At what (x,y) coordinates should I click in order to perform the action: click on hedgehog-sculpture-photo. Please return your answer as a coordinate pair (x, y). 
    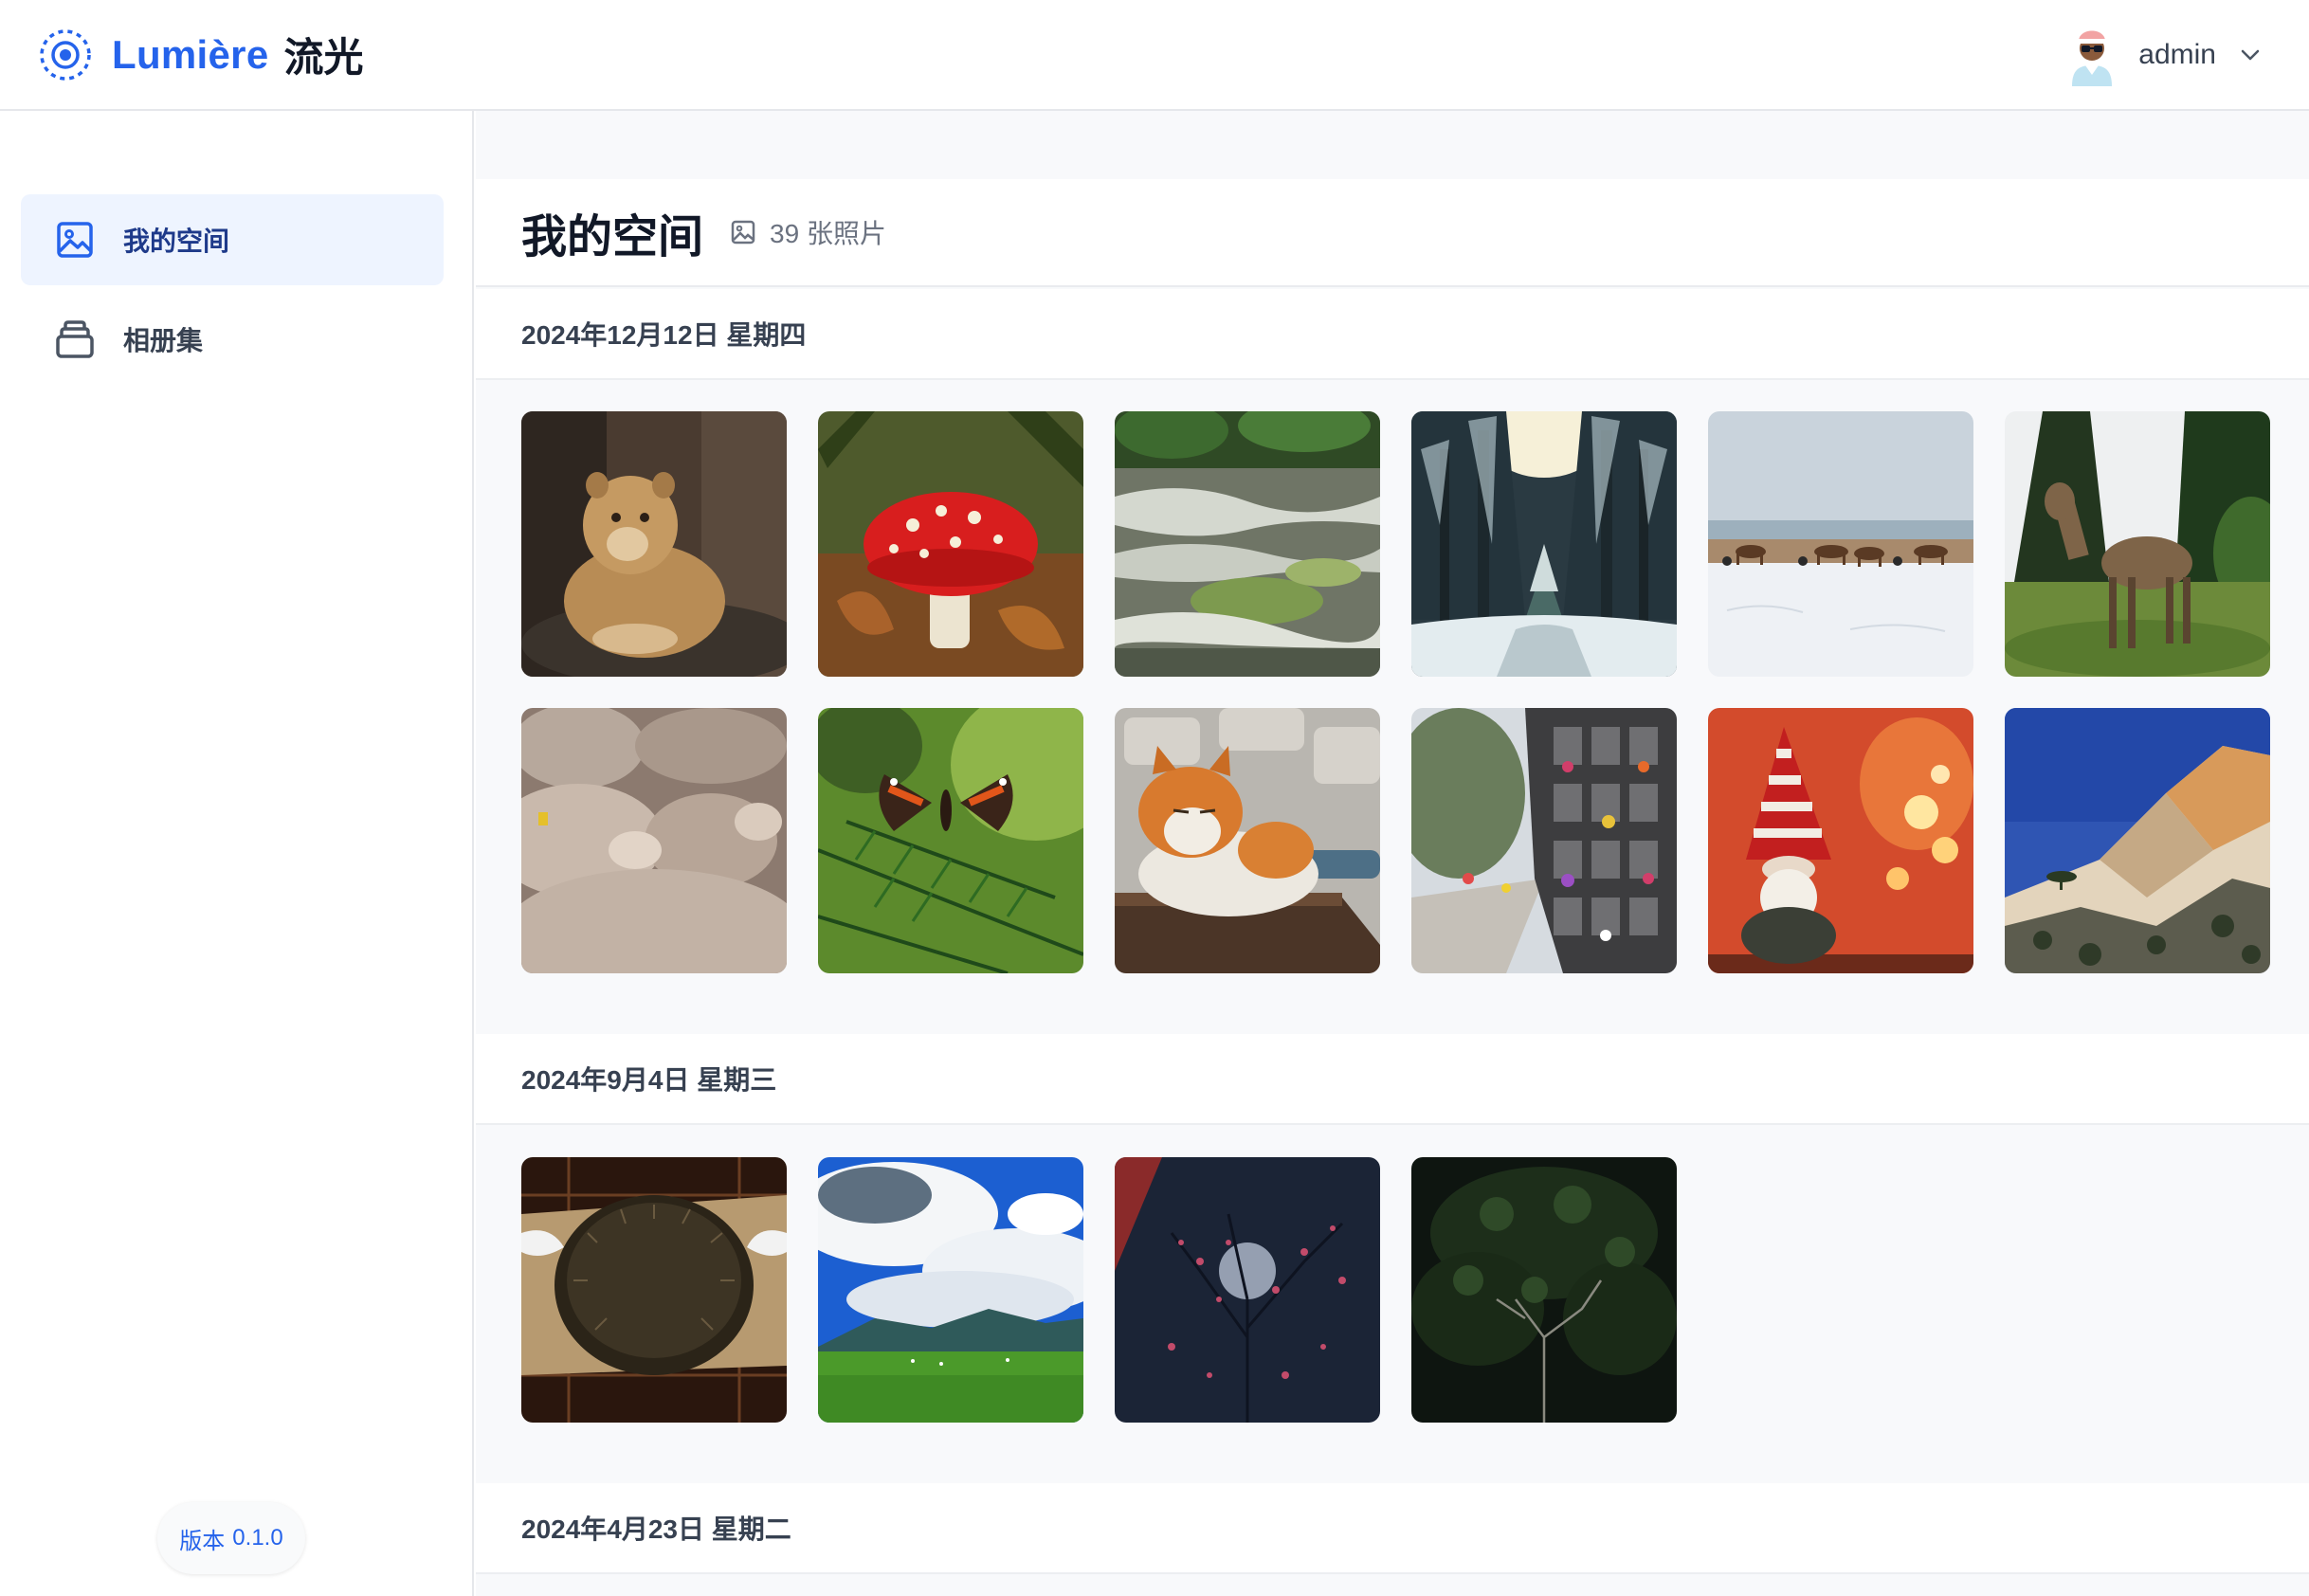
    Looking at the image, I should click on (654, 1290).